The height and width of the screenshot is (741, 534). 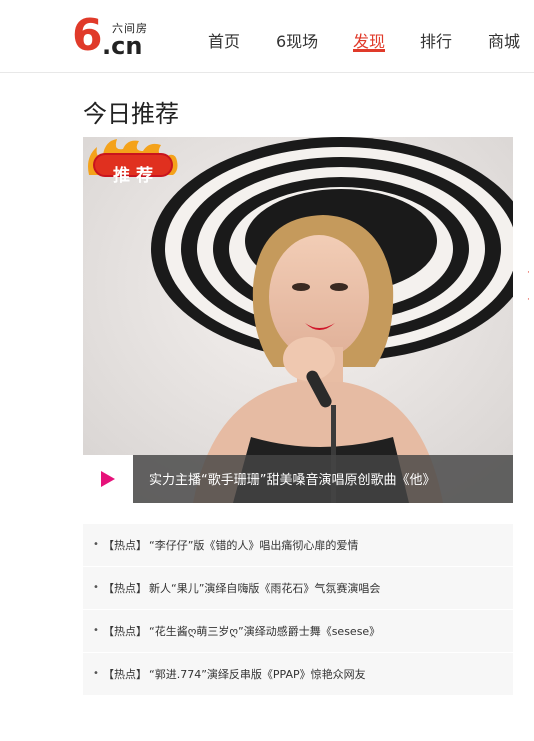 I want to click on list-item: • 【热点】 新人“果儿”演绎自嗨版《雨花石》气氛赛演唱会, so click(x=298, y=588).